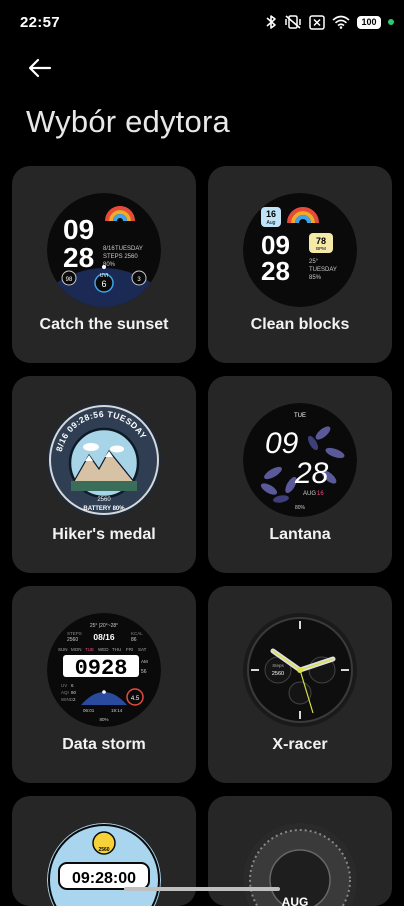  I want to click on watch-face-name: X-racer, so click(300, 744).